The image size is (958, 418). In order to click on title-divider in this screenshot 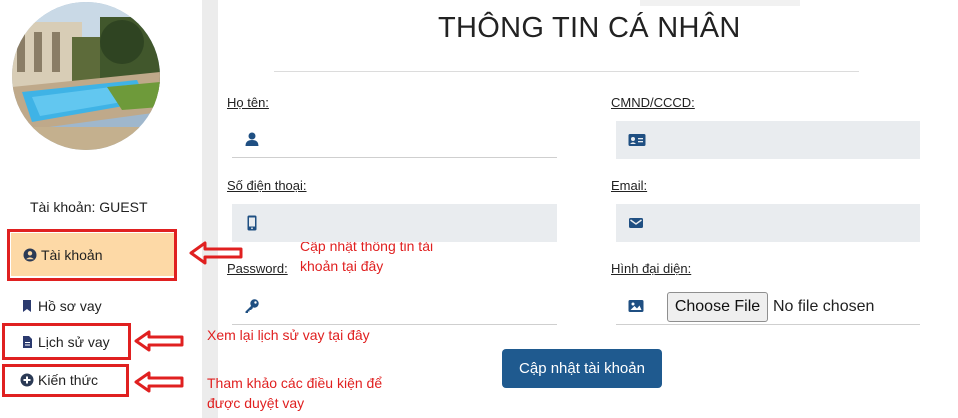, I will do `click(566, 71)`.